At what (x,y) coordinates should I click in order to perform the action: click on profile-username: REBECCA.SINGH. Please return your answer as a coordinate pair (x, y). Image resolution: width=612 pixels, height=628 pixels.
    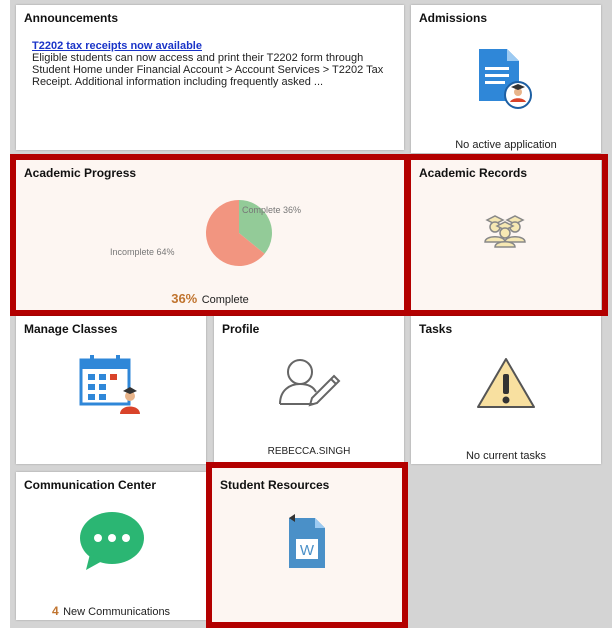
    Looking at the image, I should click on (309, 451).